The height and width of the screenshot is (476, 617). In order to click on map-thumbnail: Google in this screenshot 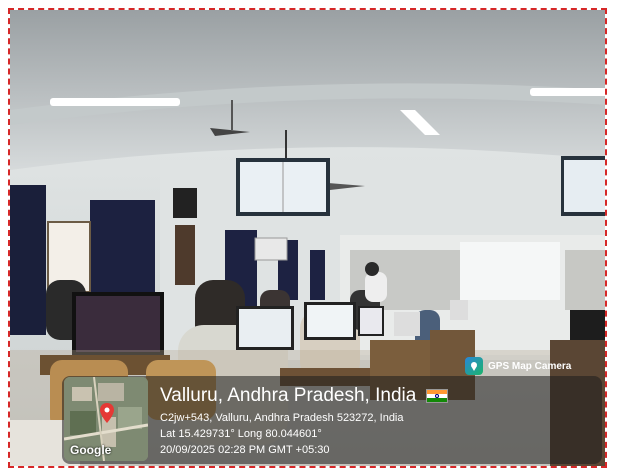, I will do `click(106, 419)`.